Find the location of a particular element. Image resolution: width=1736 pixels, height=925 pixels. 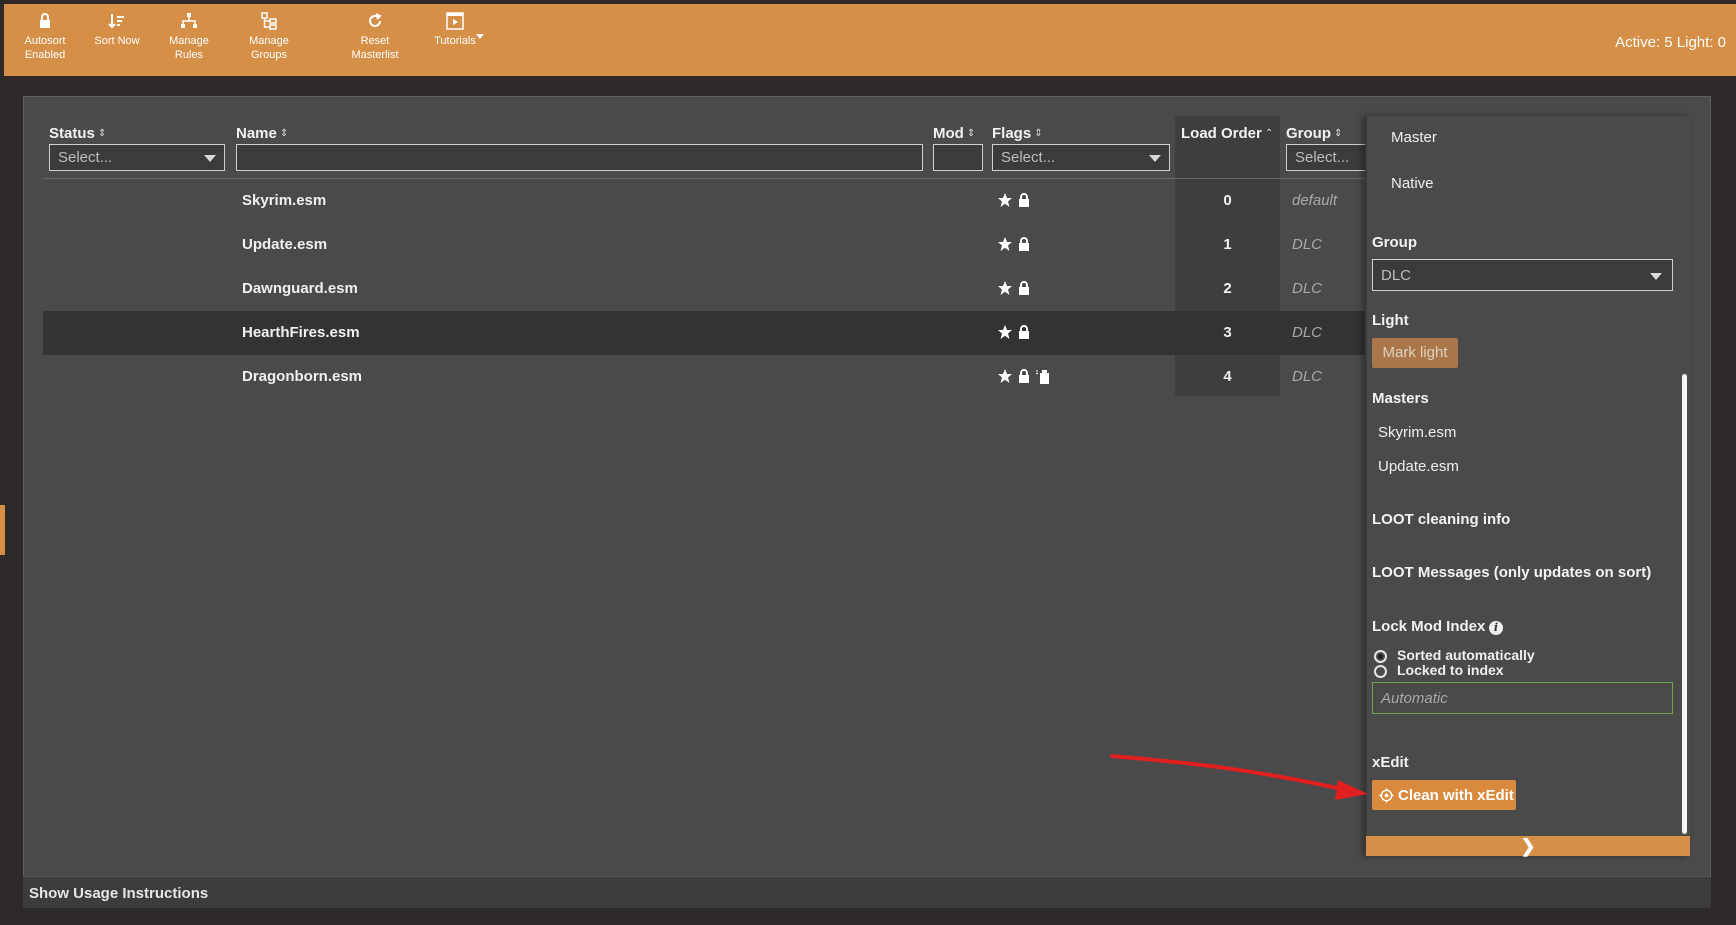

load-order-index-input: Automatic is located at coordinates (1522, 698).